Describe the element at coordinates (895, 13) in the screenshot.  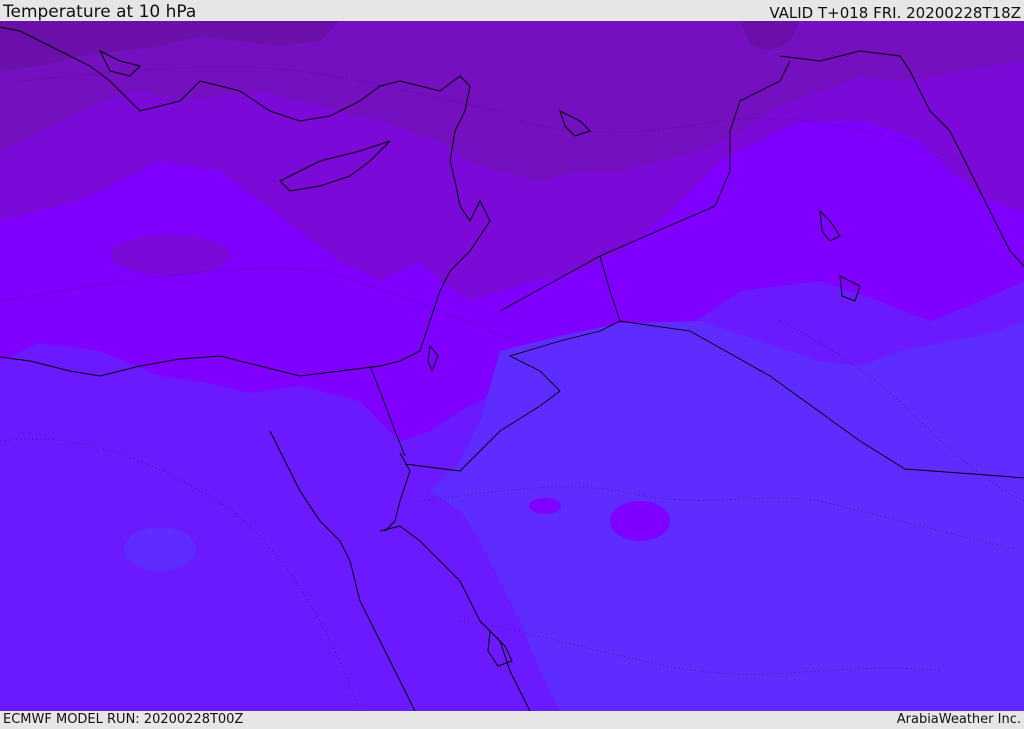
I see `valid-time: VALID T+018 FRI. 20200228T18Z` at that location.